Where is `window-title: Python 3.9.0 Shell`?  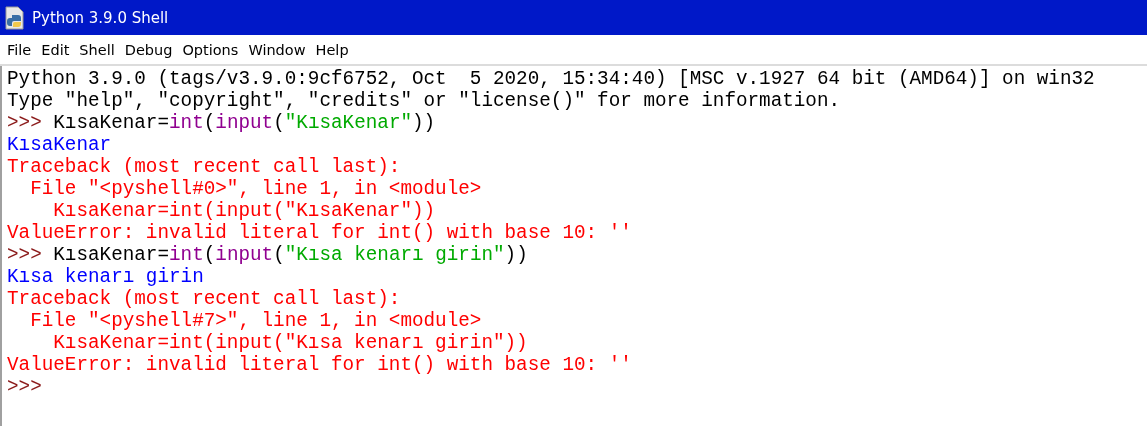 window-title: Python 3.9.0 Shell is located at coordinates (100, 17).